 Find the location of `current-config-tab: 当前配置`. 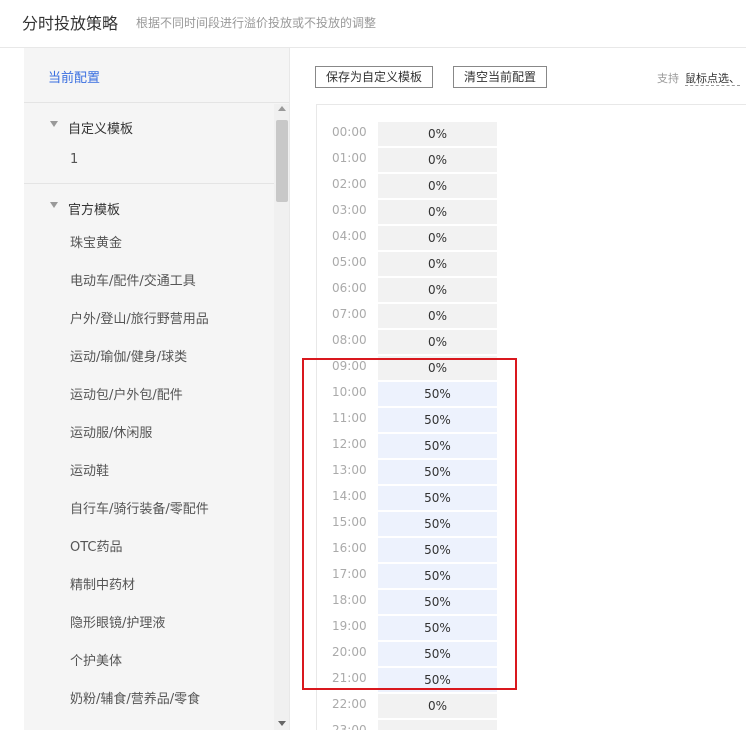

current-config-tab: 当前配置 is located at coordinates (156, 75).